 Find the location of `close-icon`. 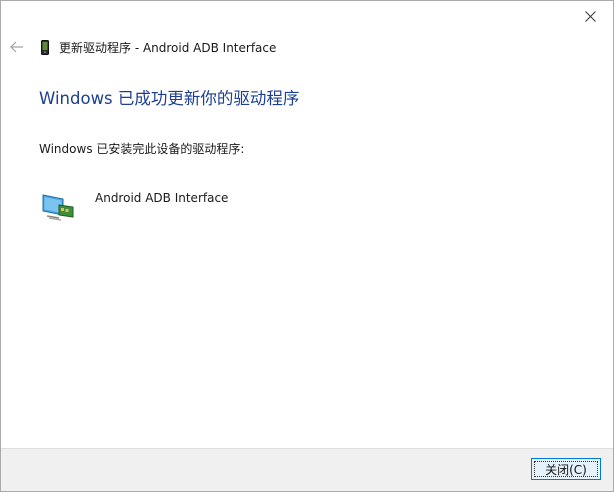

close-icon is located at coordinates (590, 16).